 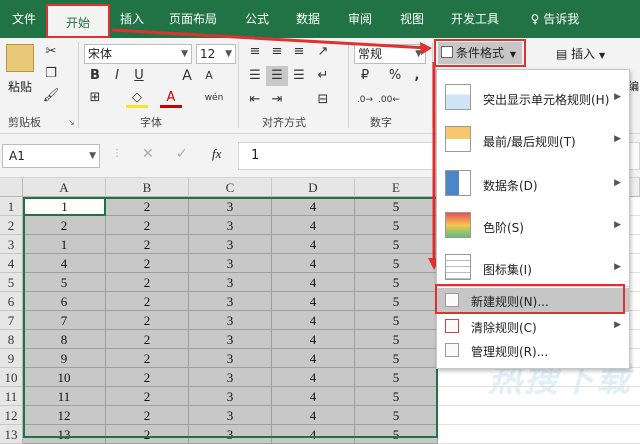 I want to click on arrow-to-conditional-format, so click(x=270, y=39).